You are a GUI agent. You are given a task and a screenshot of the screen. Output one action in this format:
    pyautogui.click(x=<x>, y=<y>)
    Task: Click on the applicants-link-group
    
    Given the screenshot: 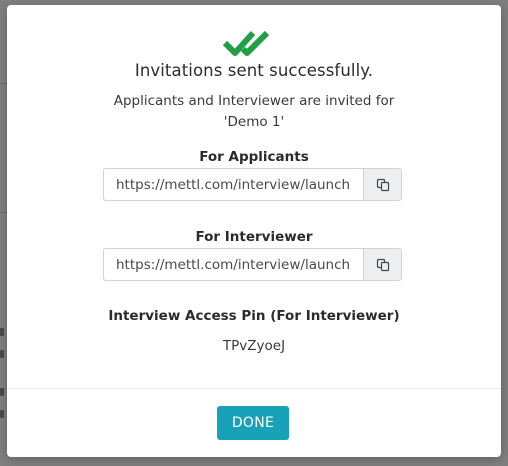 What is the action you would take?
    pyautogui.click(x=252, y=184)
    